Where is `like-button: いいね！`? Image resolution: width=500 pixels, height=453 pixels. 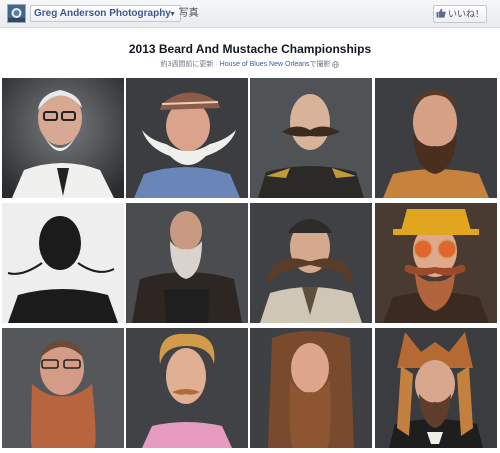 like-button: いいね！ is located at coordinates (460, 14).